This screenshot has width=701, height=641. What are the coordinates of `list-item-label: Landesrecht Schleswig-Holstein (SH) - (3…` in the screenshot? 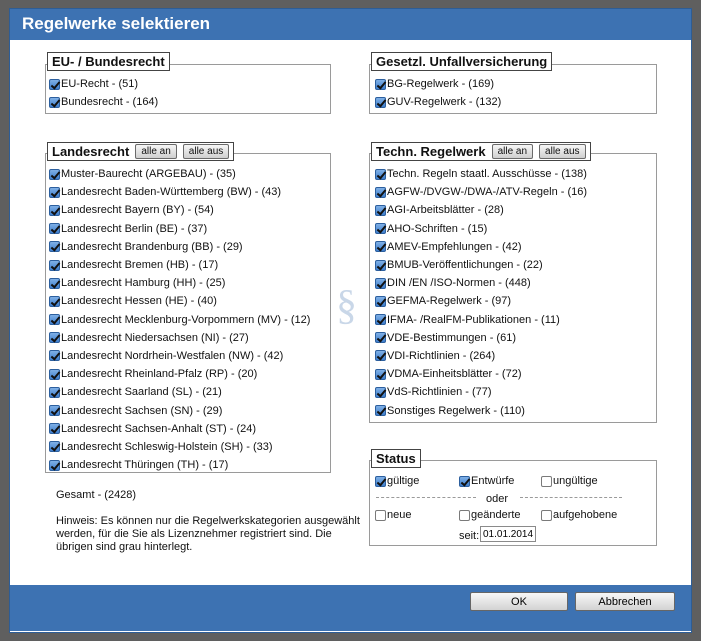 It's located at (167, 446).